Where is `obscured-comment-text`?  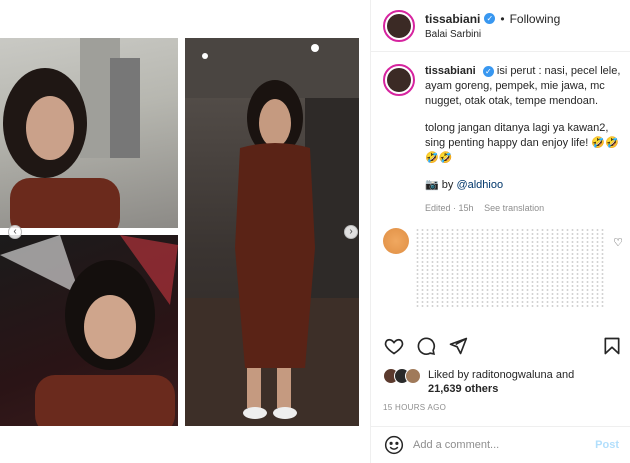 obscured-comment-text is located at coordinates (510, 268).